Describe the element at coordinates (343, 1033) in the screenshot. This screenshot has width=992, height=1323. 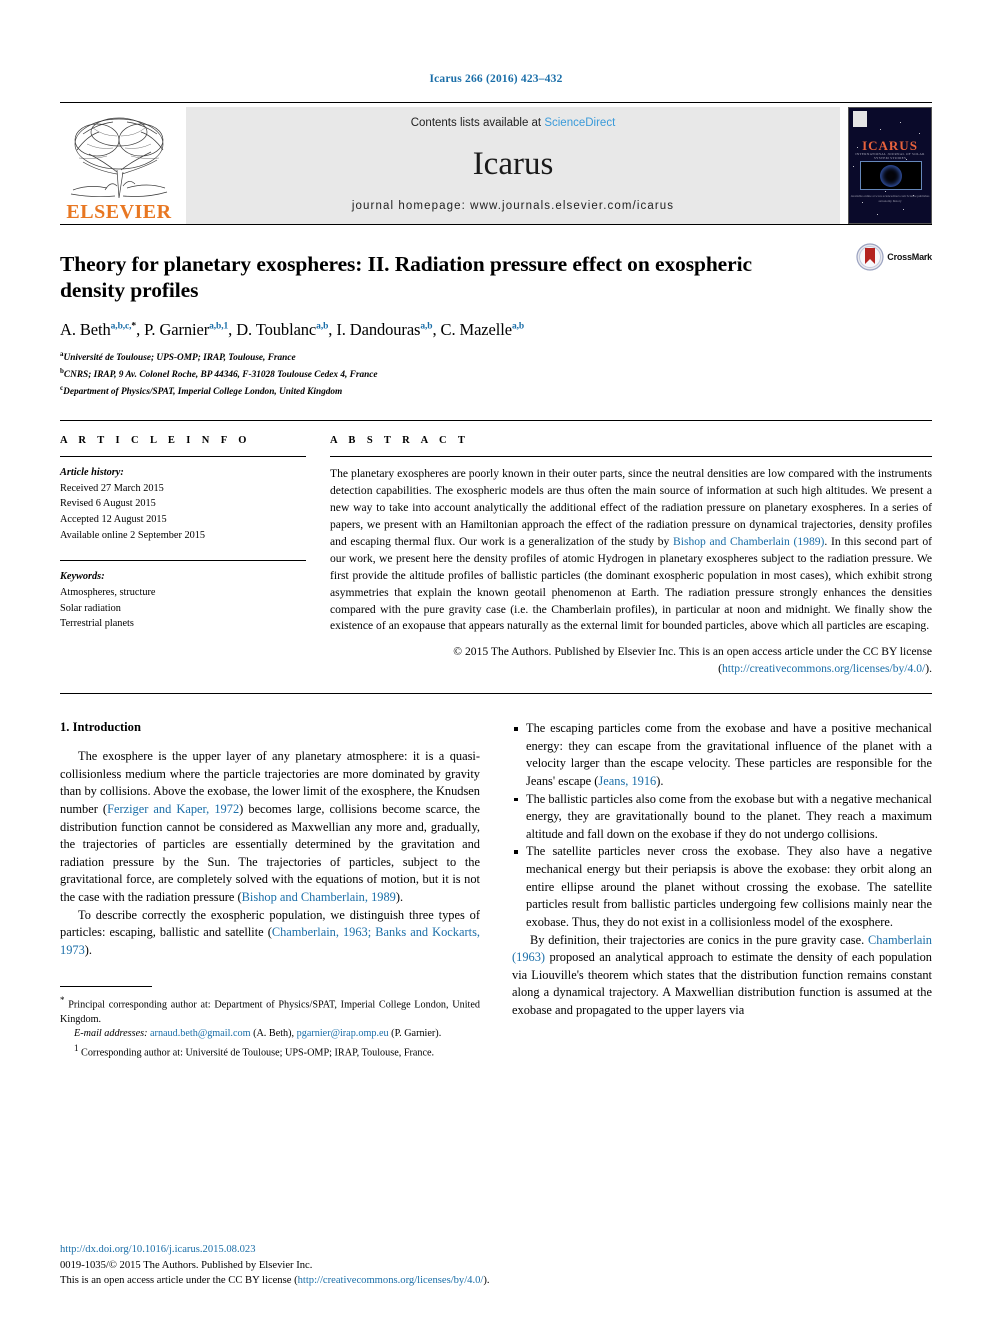
I see `email-link-garnier: pgarnier@irap.omp.eu` at that location.